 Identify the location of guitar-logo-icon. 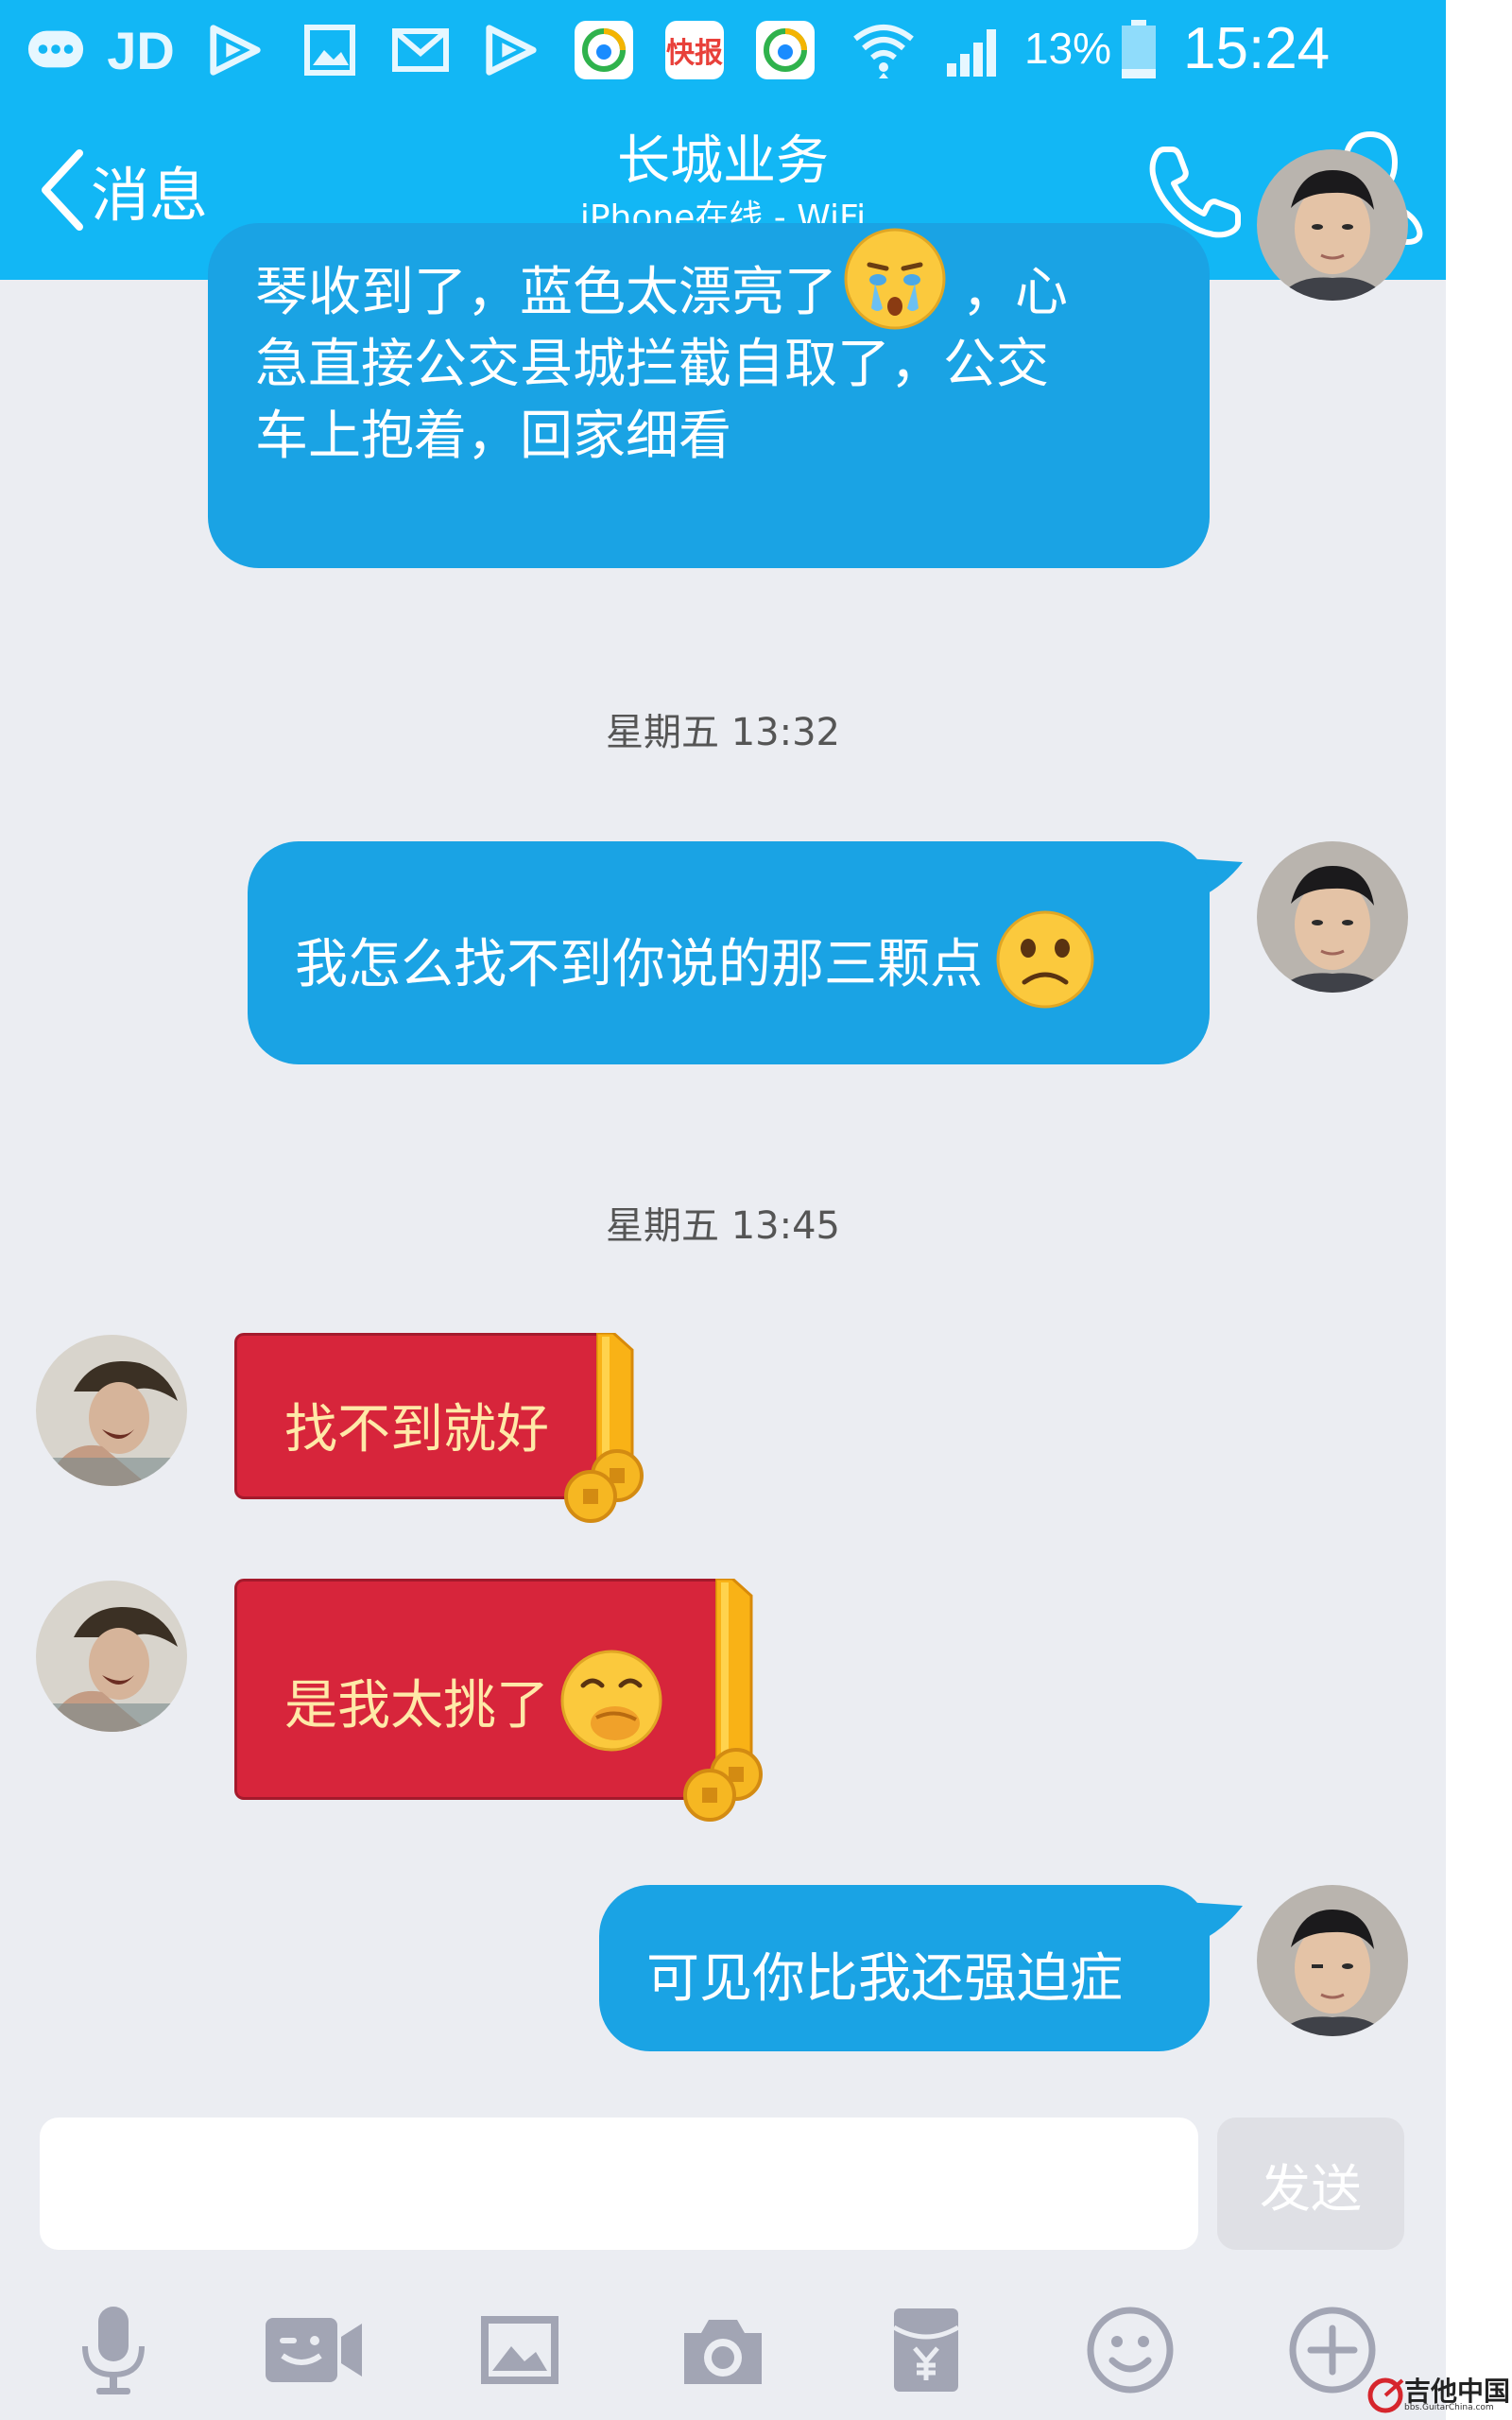
(1385, 2395).